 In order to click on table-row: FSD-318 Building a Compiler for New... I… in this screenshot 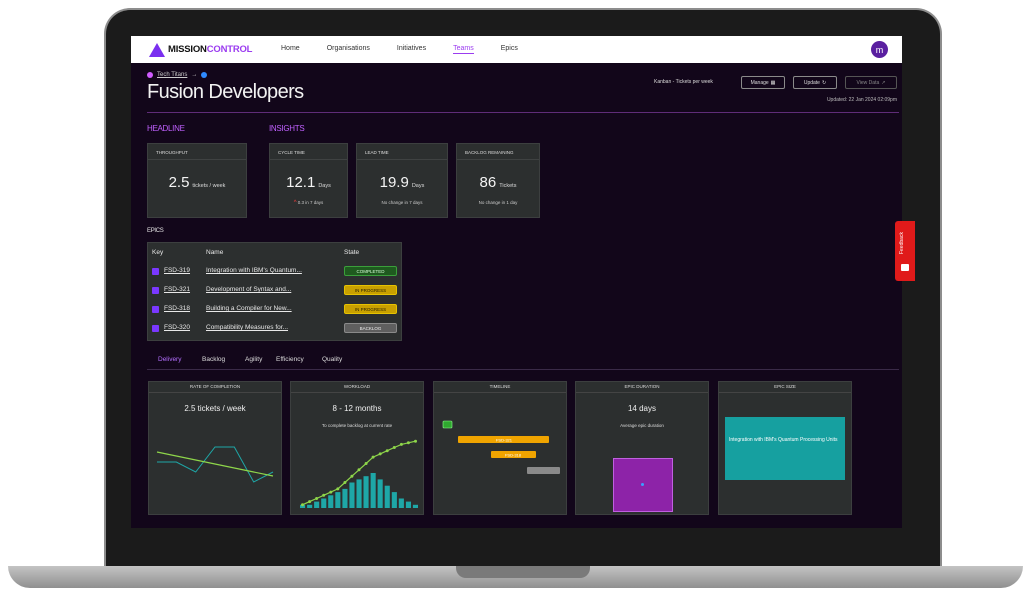, I will do `click(274, 310)`.